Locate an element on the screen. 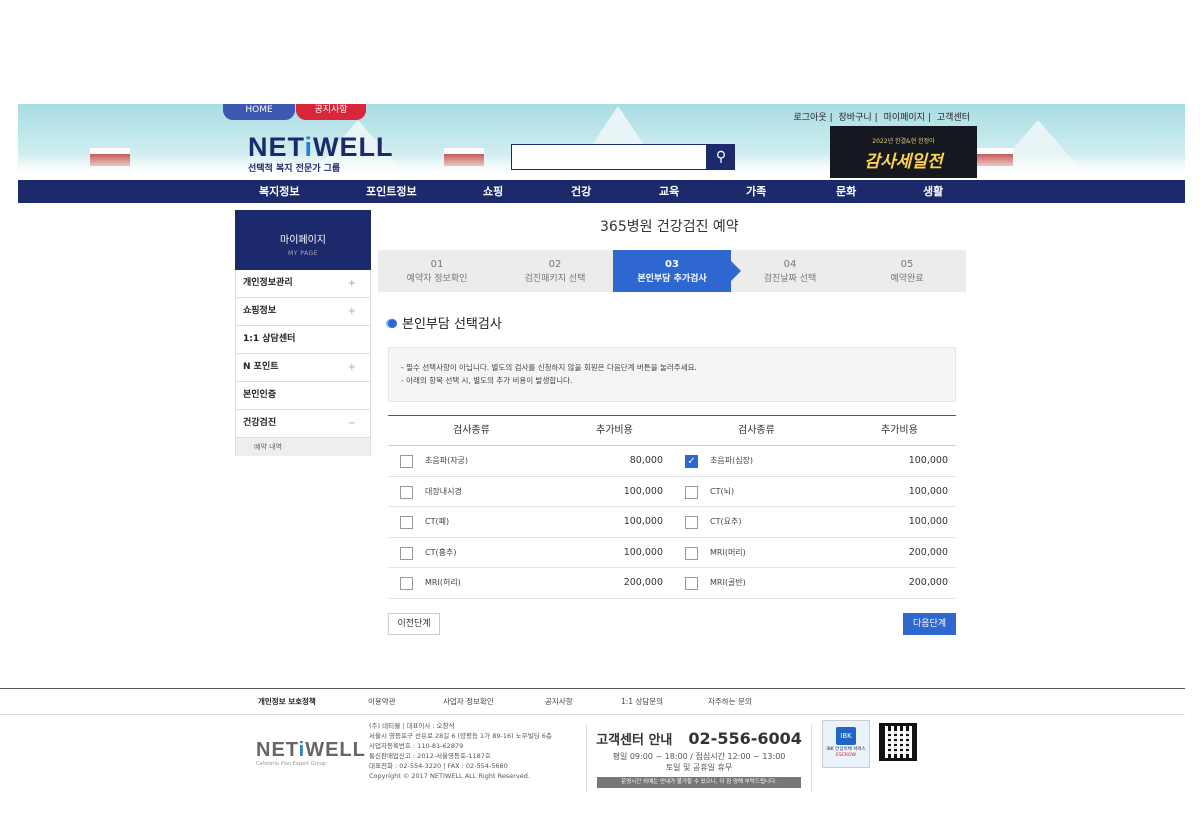  step-label: 본인부담 추가검사 is located at coordinates (672, 279).